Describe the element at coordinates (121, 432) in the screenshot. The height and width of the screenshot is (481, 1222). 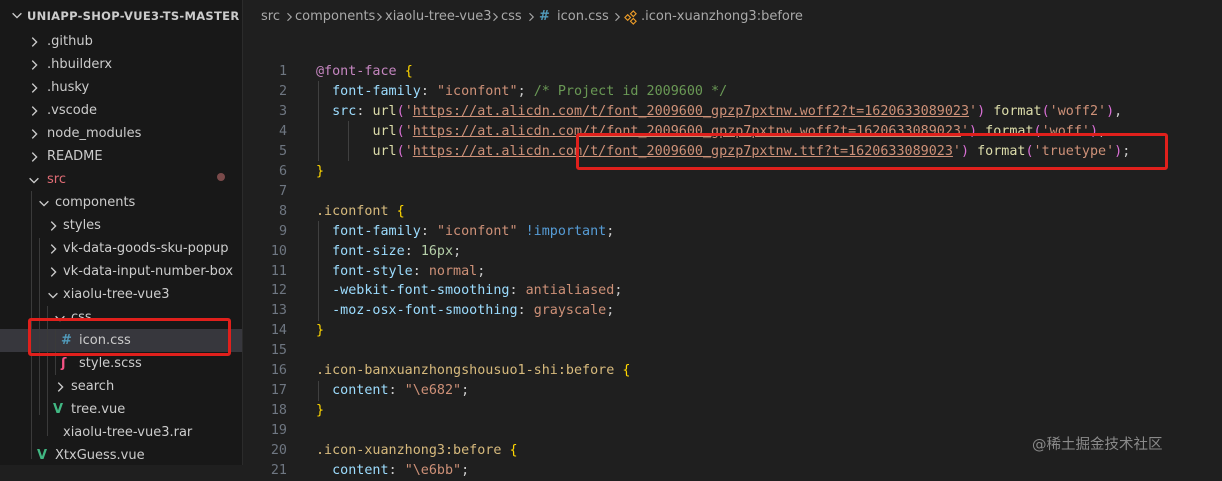
I see `tree-item-xiaolu-tree-vue3-rar: xiaolu-tree-vue3.rar` at that location.